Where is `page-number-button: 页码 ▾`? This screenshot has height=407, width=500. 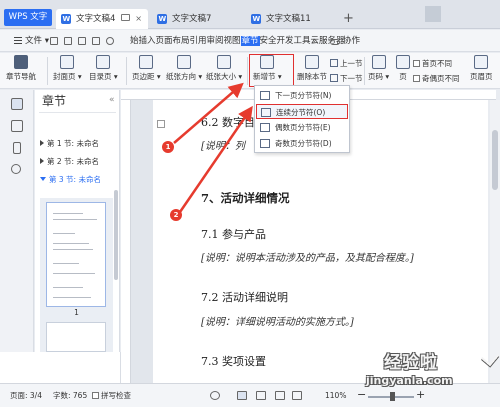
page-number-button: 页码 ▾ is located at coordinates (378, 68).